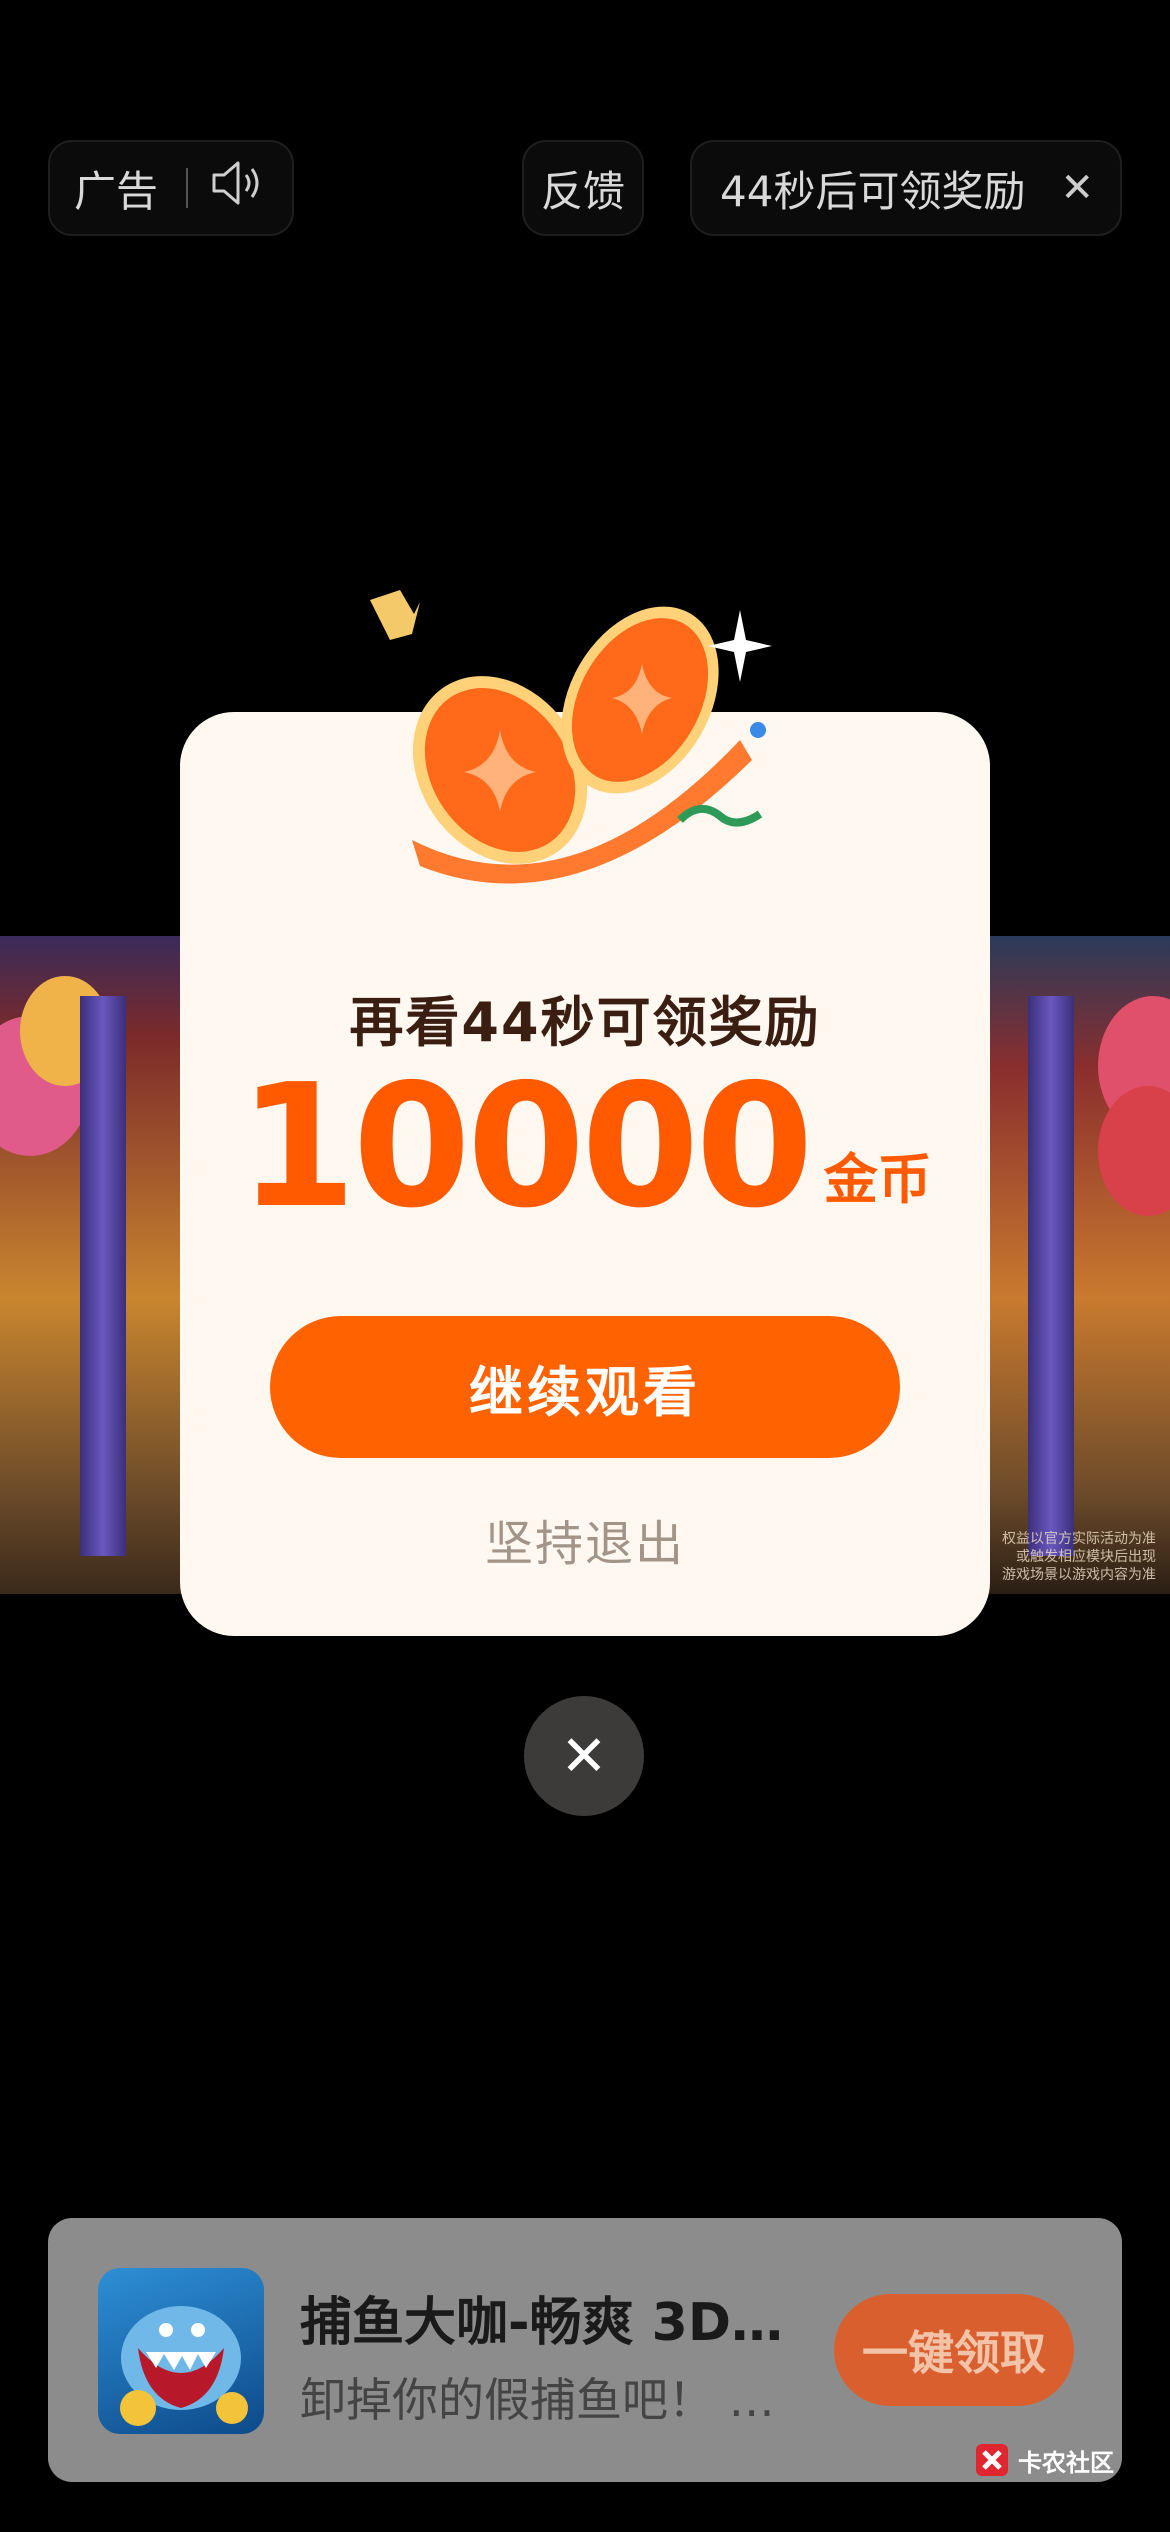 The height and width of the screenshot is (2532, 1170). What do you see at coordinates (992, 2460) in the screenshot?
I see `watermark-logo-icon` at bounding box center [992, 2460].